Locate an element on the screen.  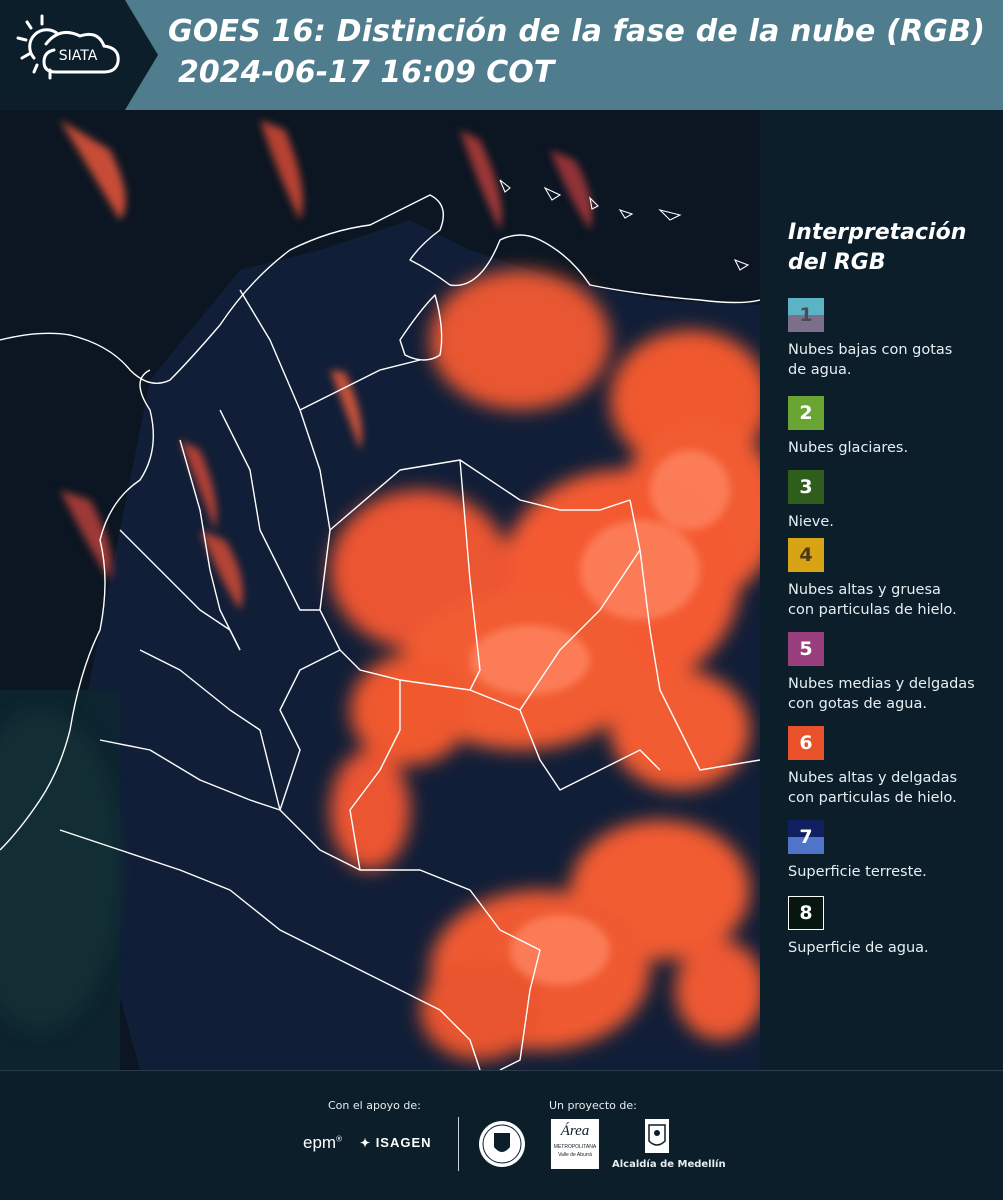
legend-swatch-7: 7 is located at coordinates (806, 837).